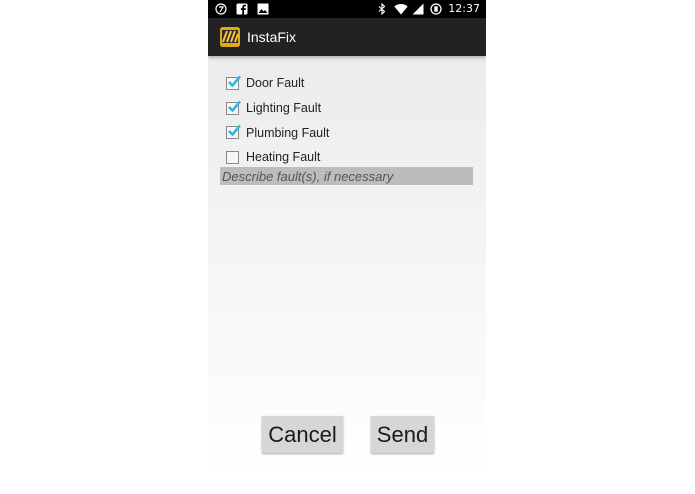  I want to click on image-icon, so click(263, 9).